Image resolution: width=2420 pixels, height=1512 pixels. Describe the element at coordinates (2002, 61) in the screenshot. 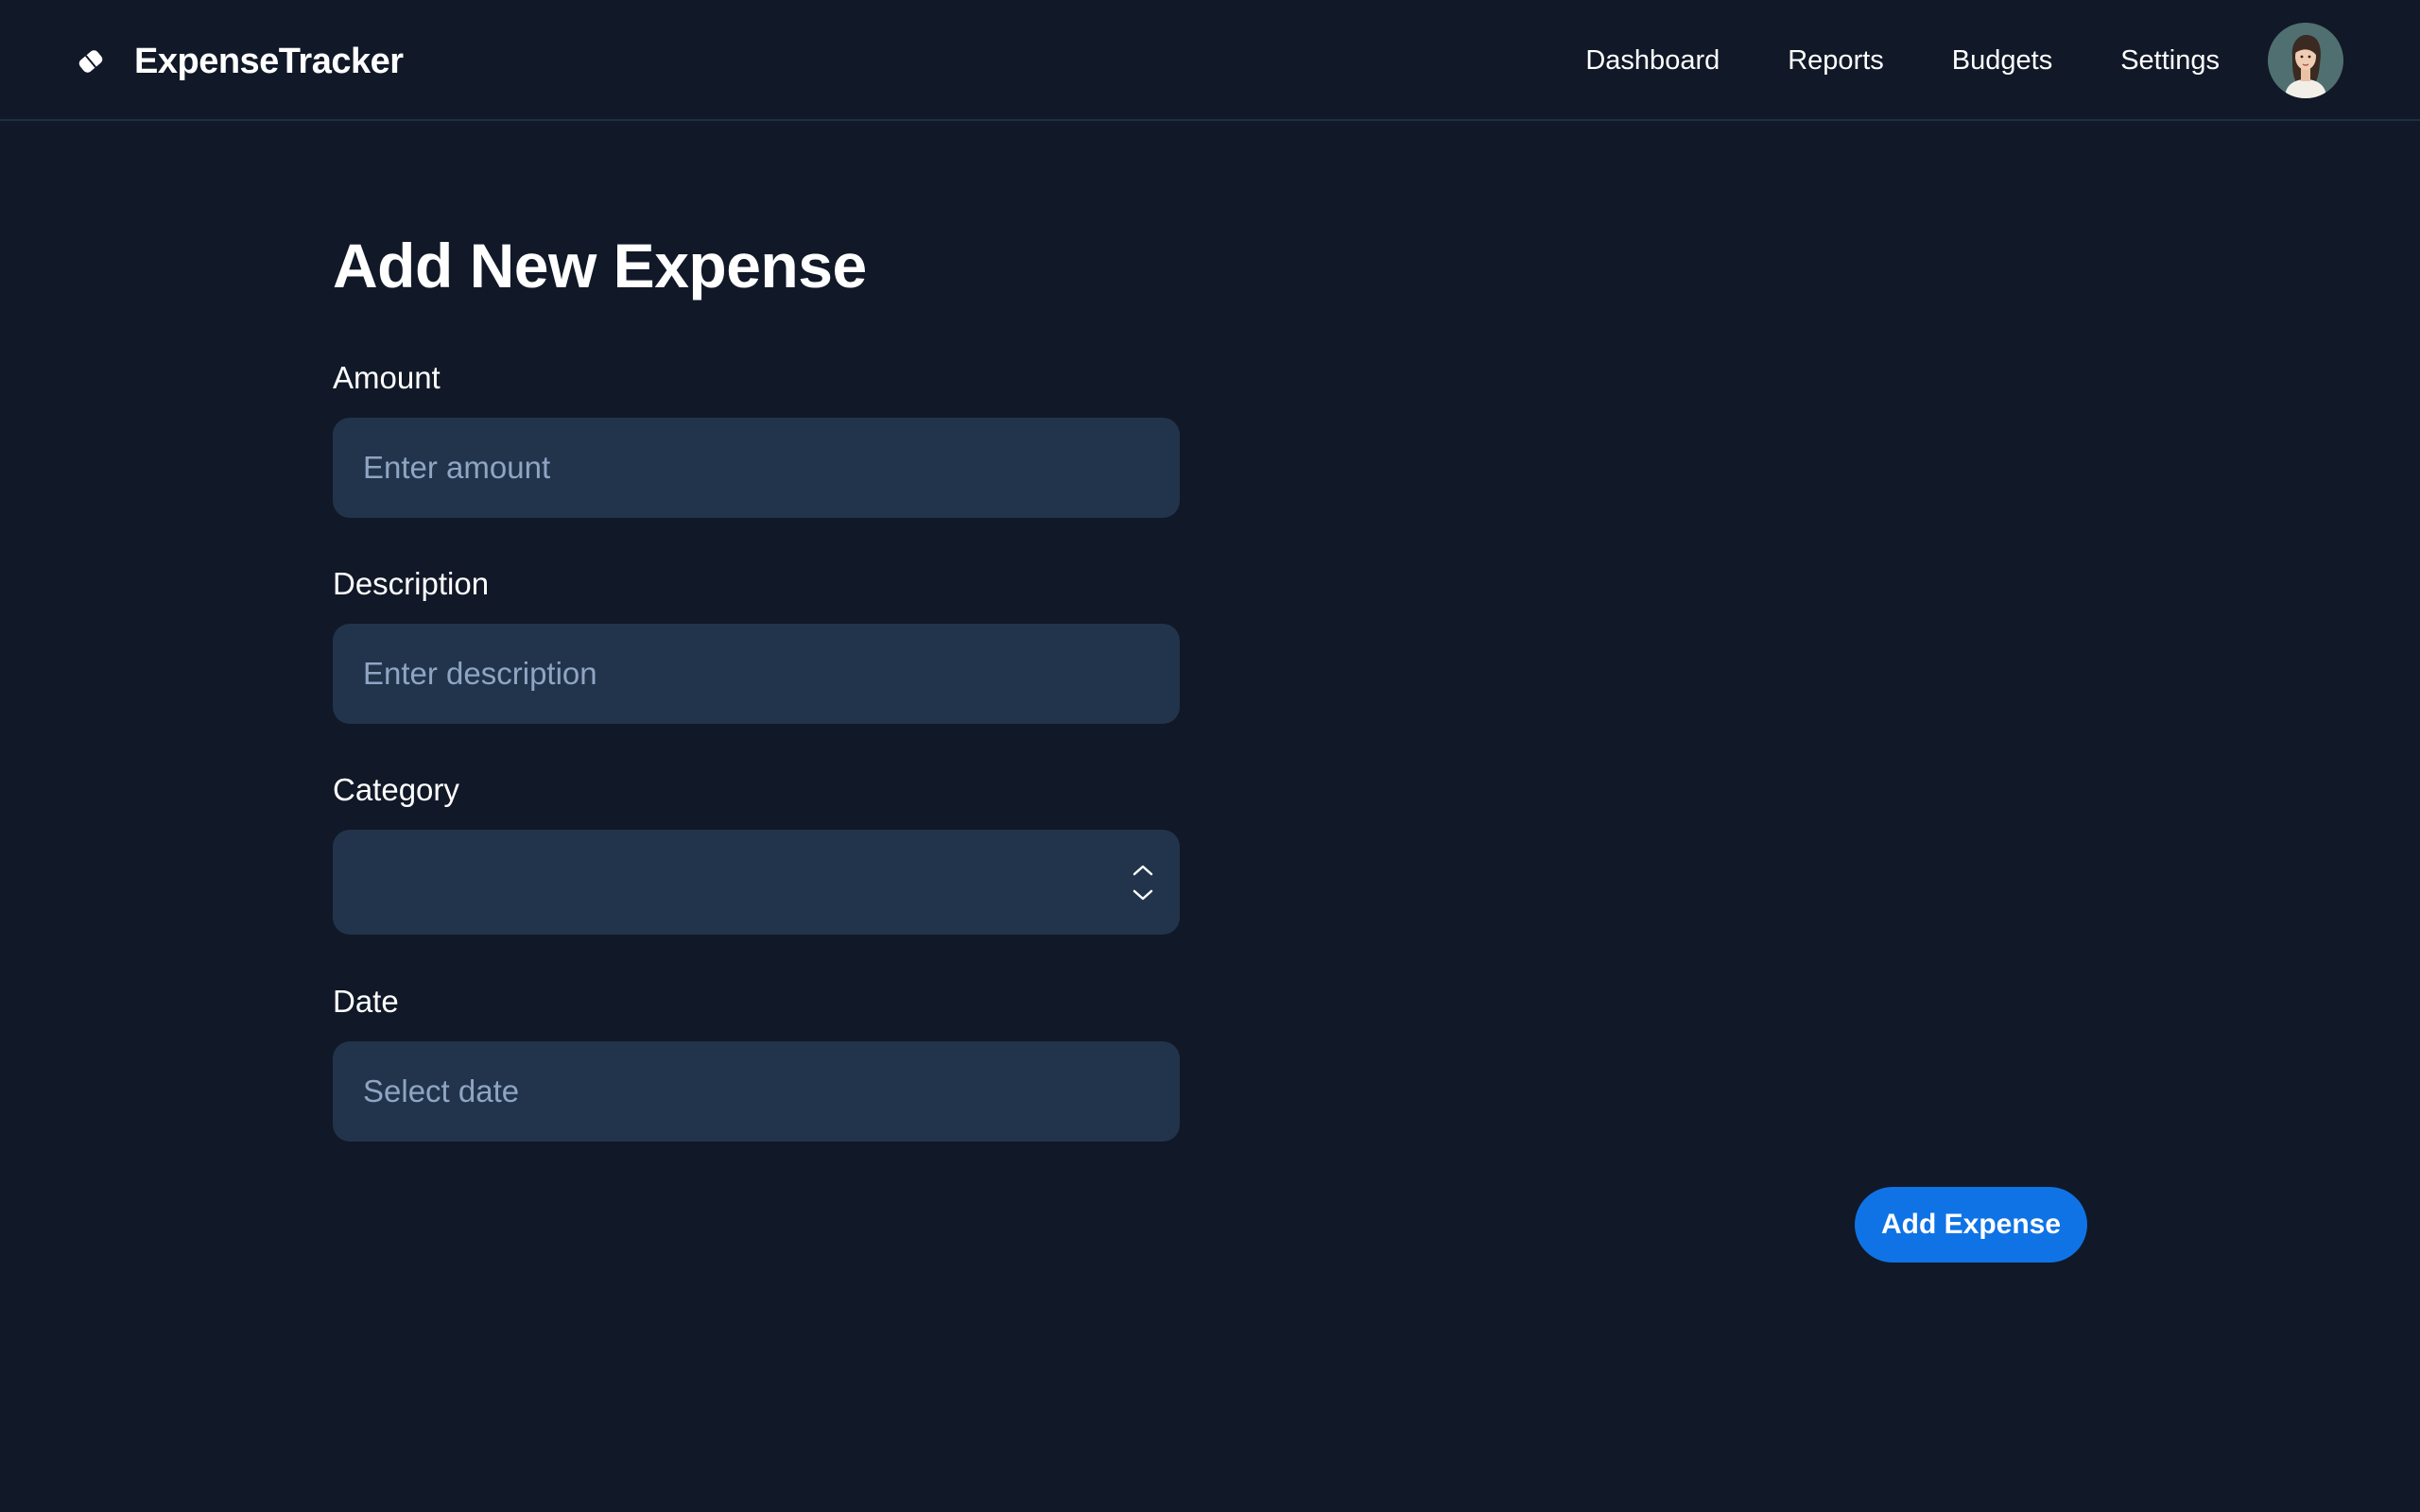

I see `nav-item-budgets: Budgets` at that location.